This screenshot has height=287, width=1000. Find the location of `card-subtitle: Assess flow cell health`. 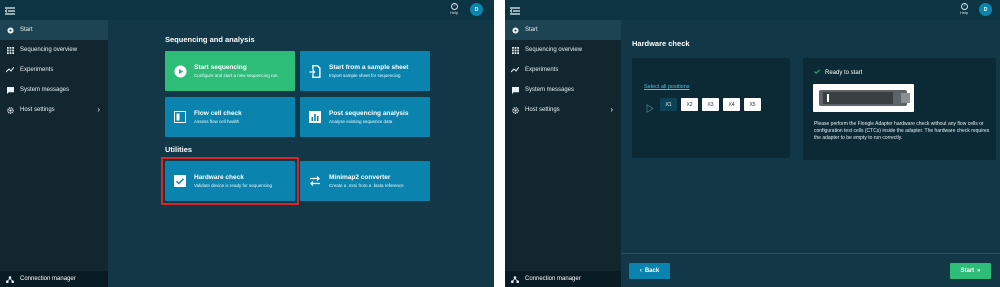

card-subtitle: Assess flow cell health is located at coordinates (217, 121).